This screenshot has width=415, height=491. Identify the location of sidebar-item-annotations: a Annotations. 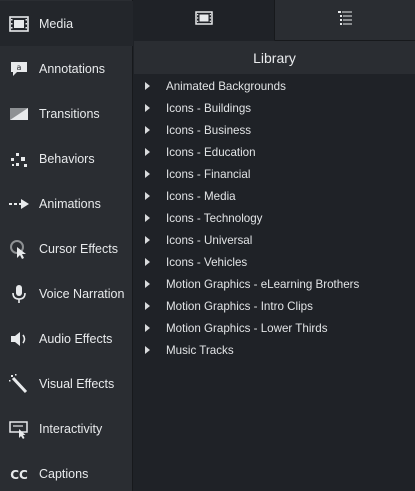
(66, 68).